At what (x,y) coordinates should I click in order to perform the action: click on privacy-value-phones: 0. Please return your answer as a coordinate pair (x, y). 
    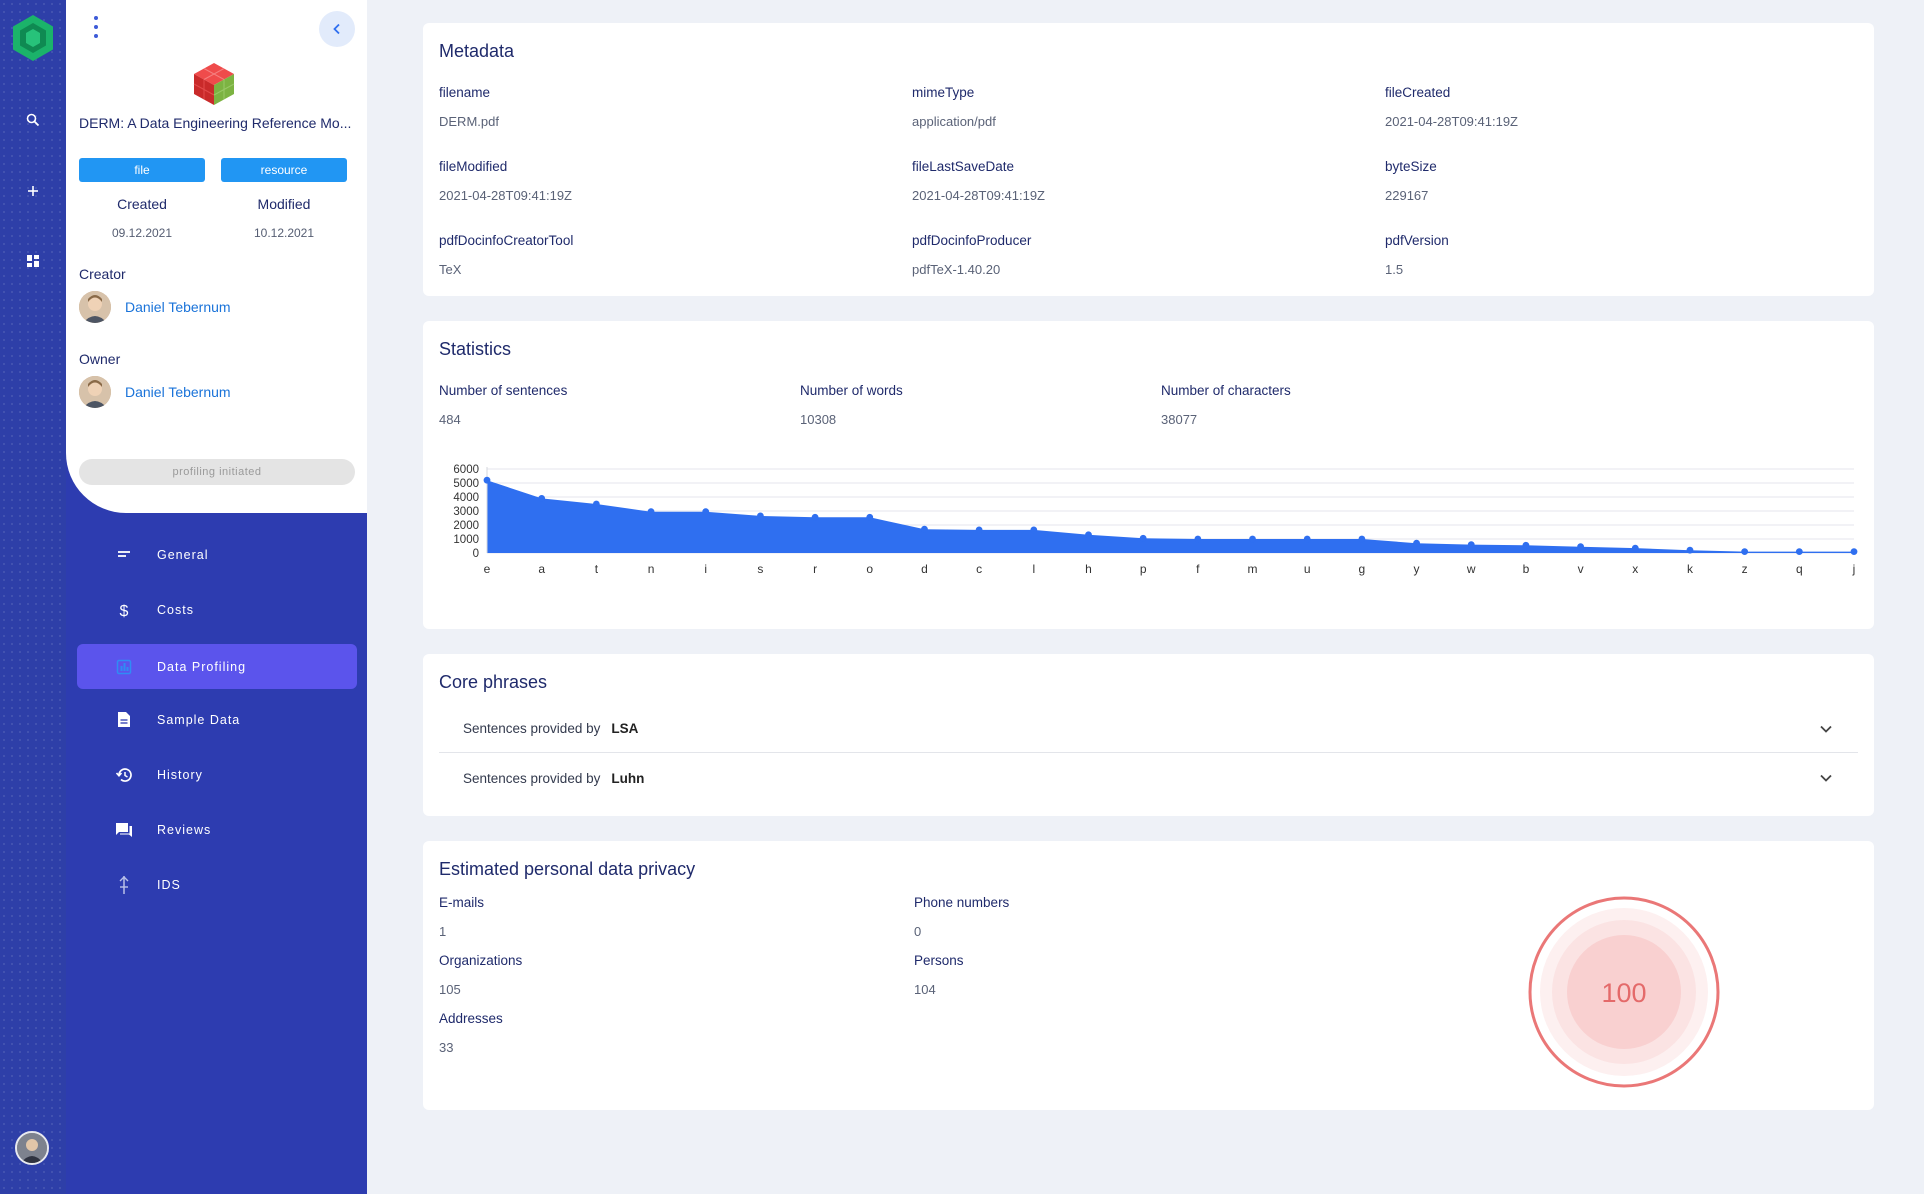
    Looking at the image, I should click on (918, 931).